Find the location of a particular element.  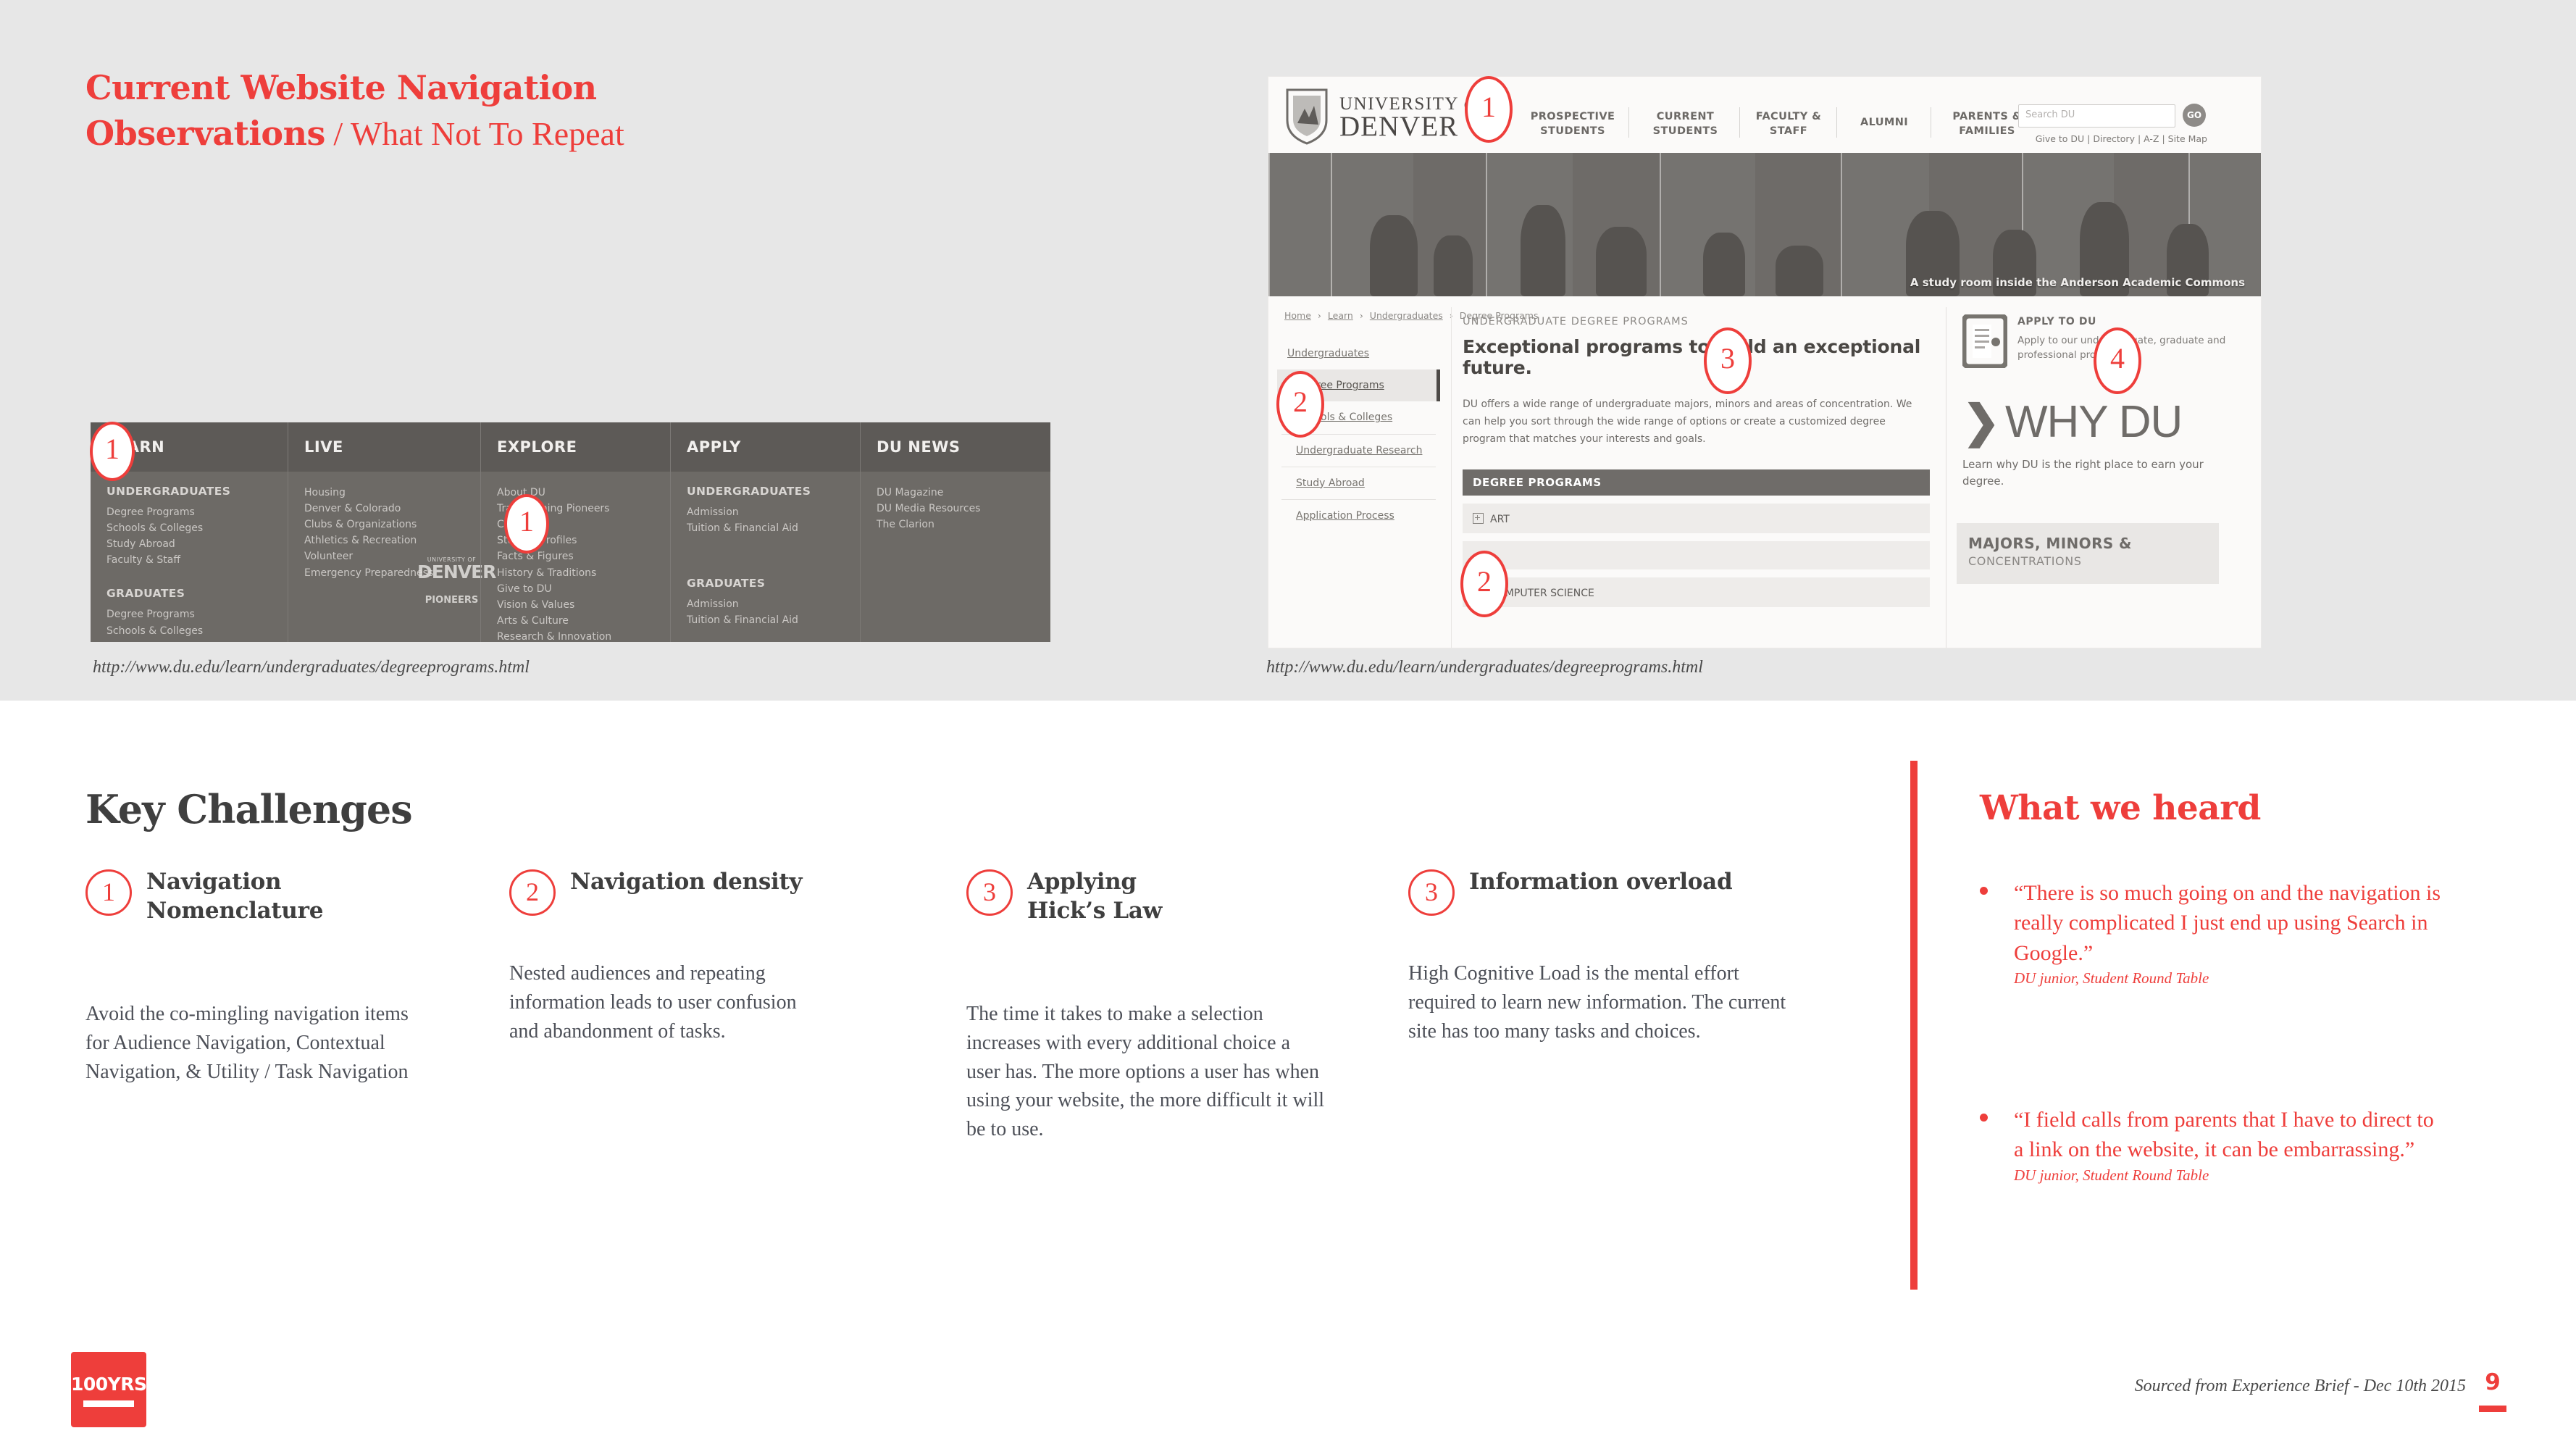

sidebar-item-application-process: Application Process is located at coordinates (1358, 516).